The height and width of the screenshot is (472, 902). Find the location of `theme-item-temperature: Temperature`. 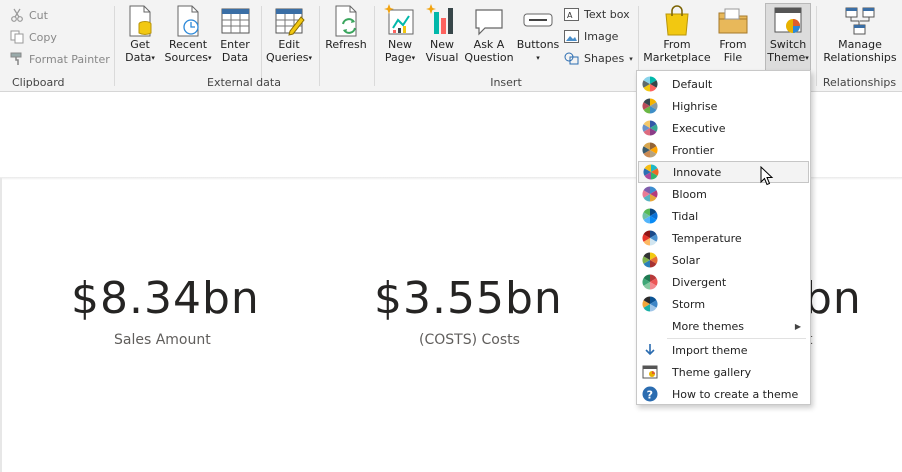

theme-item-temperature: Temperature is located at coordinates (723, 238).